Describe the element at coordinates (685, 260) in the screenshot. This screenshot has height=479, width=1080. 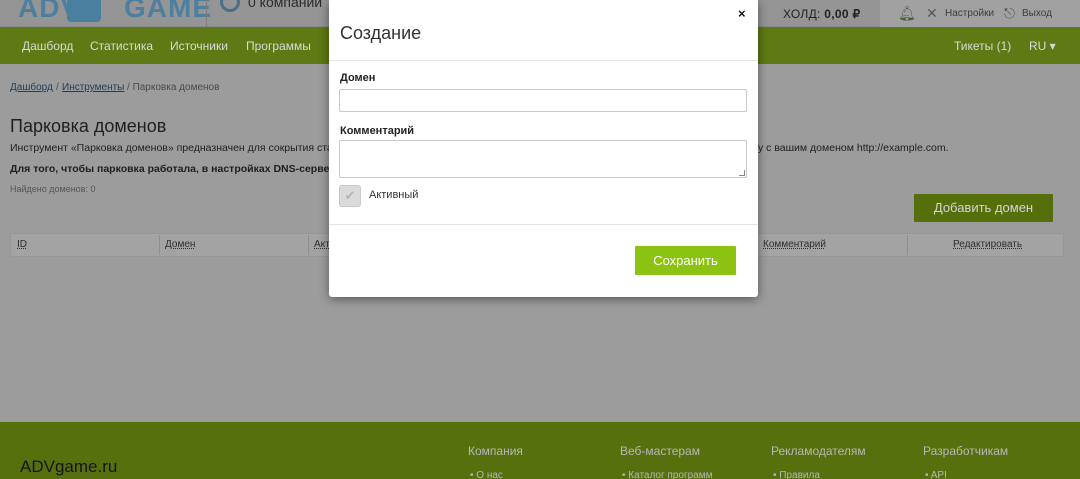
I see `save-button: Сохранить` at that location.